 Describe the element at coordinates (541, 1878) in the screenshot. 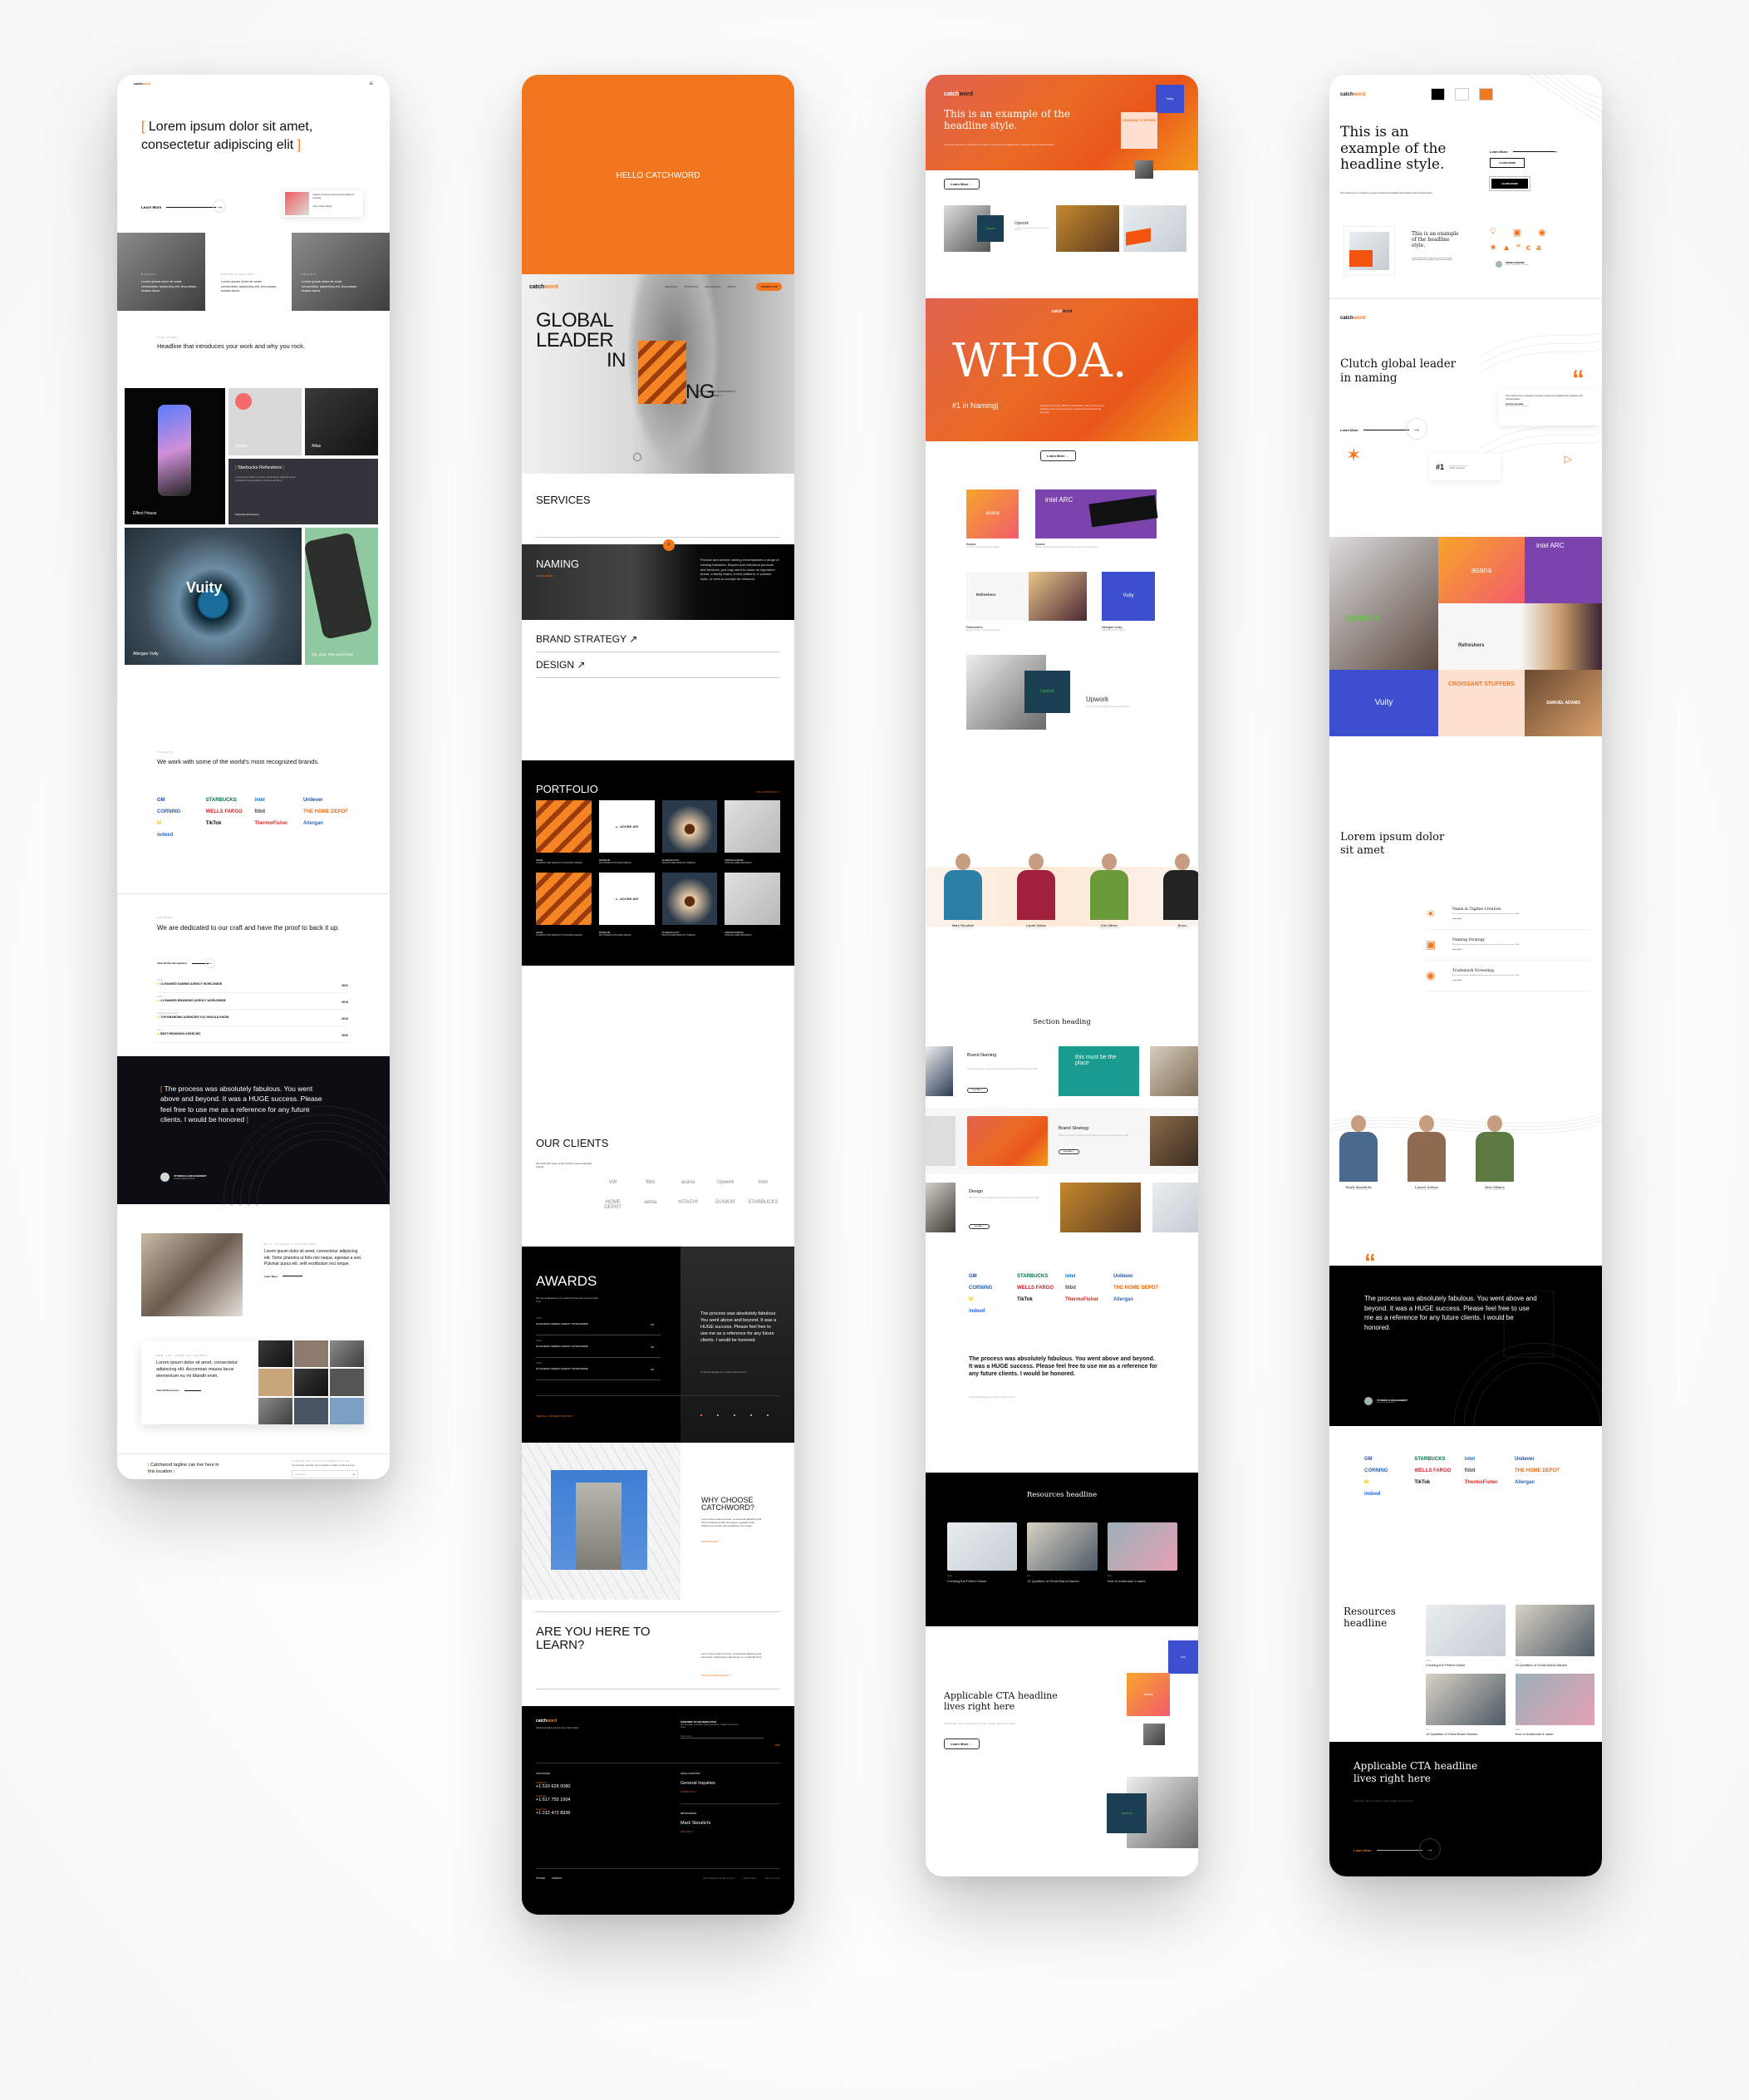

I see `twitter-link: TWITTER` at that location.